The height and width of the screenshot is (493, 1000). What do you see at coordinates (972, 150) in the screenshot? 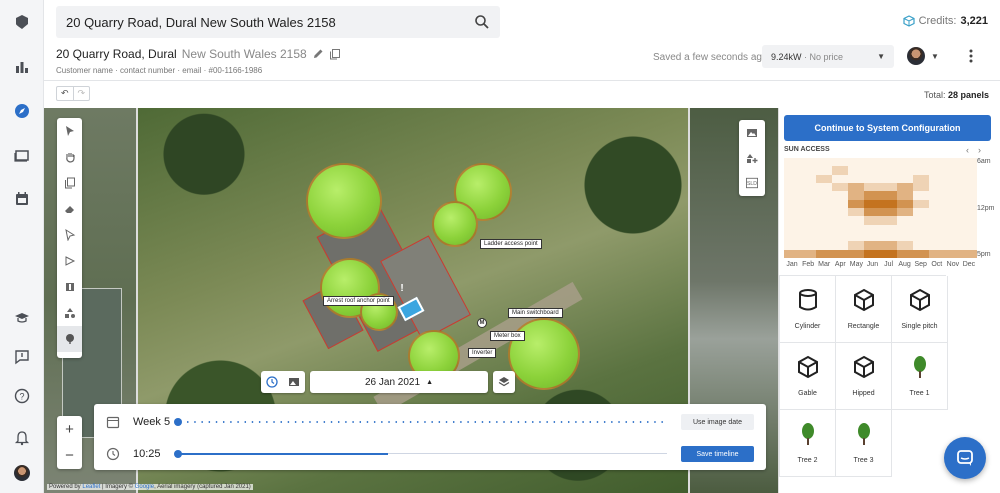
I see `chevron-left-icon: ‹` at bounding box center [972, 150].